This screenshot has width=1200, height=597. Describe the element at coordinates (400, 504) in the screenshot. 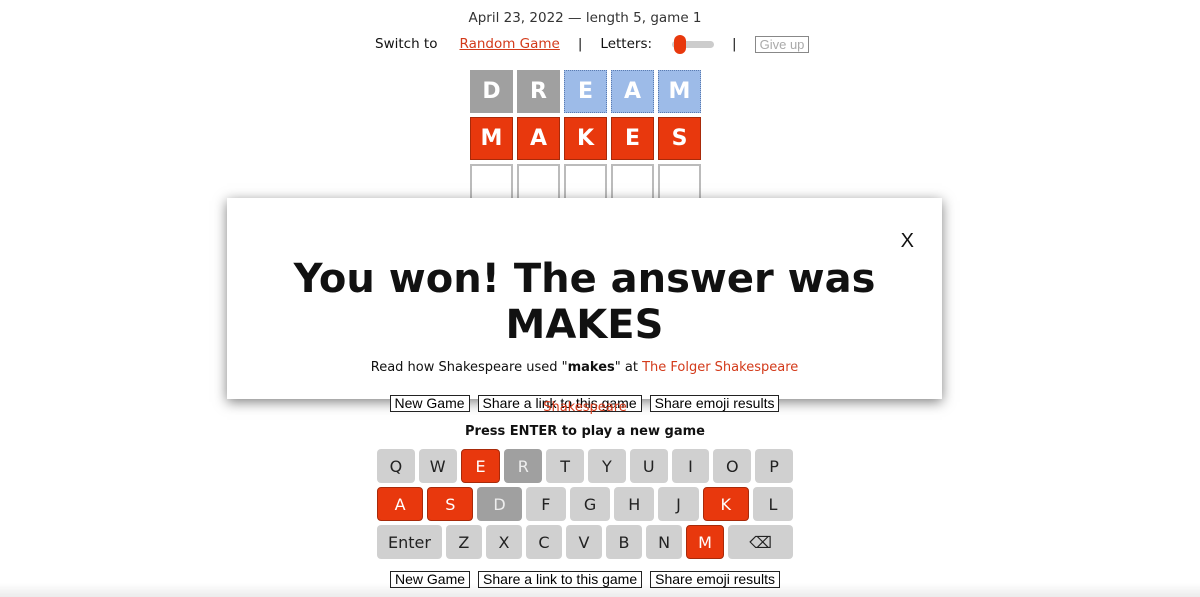

I see `key-a: A` at that location.